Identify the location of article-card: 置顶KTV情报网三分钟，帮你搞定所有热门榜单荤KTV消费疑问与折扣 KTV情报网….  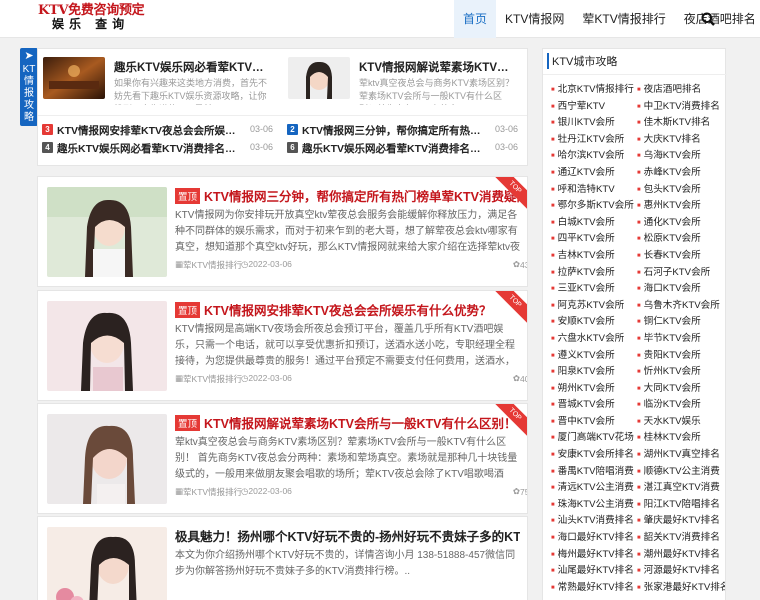
(282, 231).